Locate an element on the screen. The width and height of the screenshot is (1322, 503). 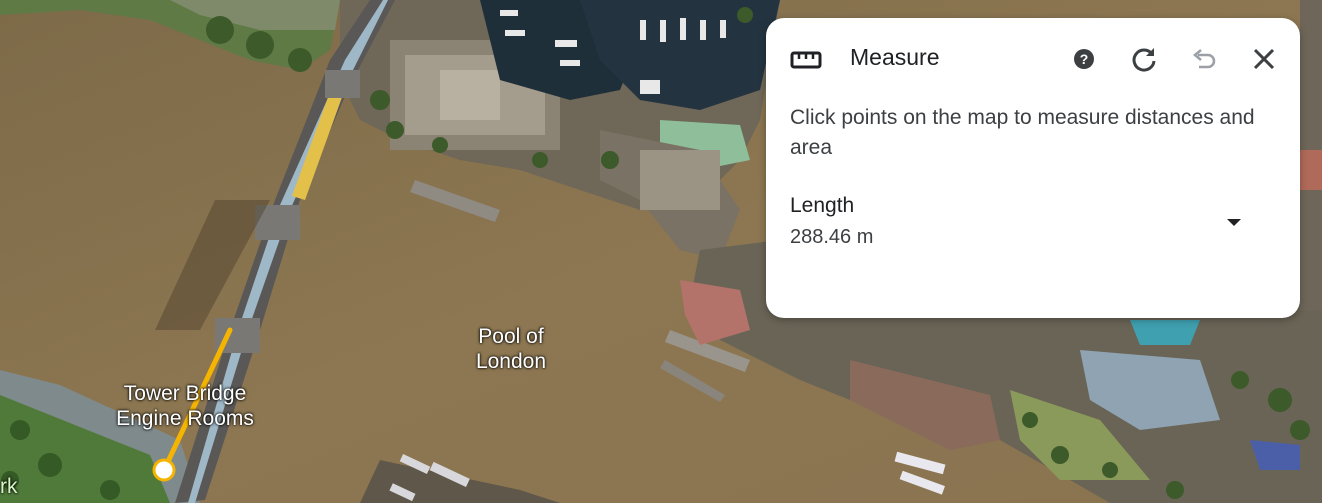
caret-down-icon is located at coordinates (1234, 222).